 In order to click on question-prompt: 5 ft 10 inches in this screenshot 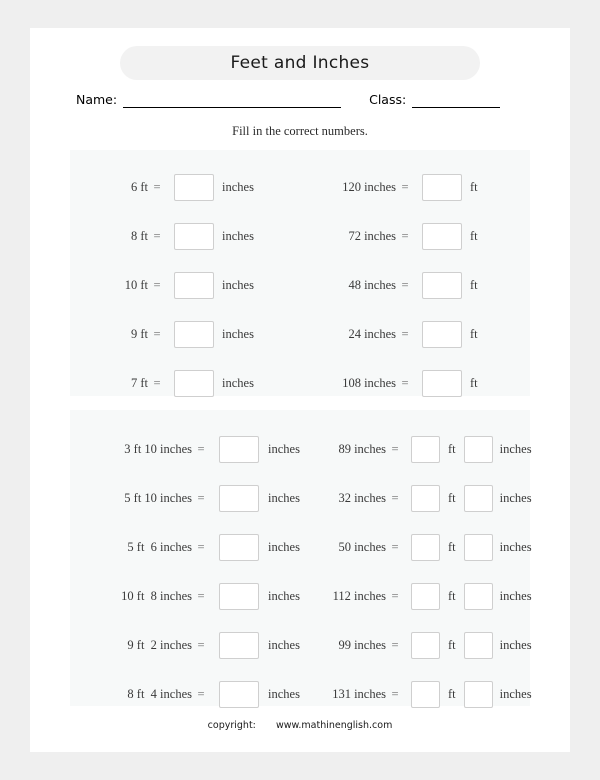, I will do `click(158, 497)`.